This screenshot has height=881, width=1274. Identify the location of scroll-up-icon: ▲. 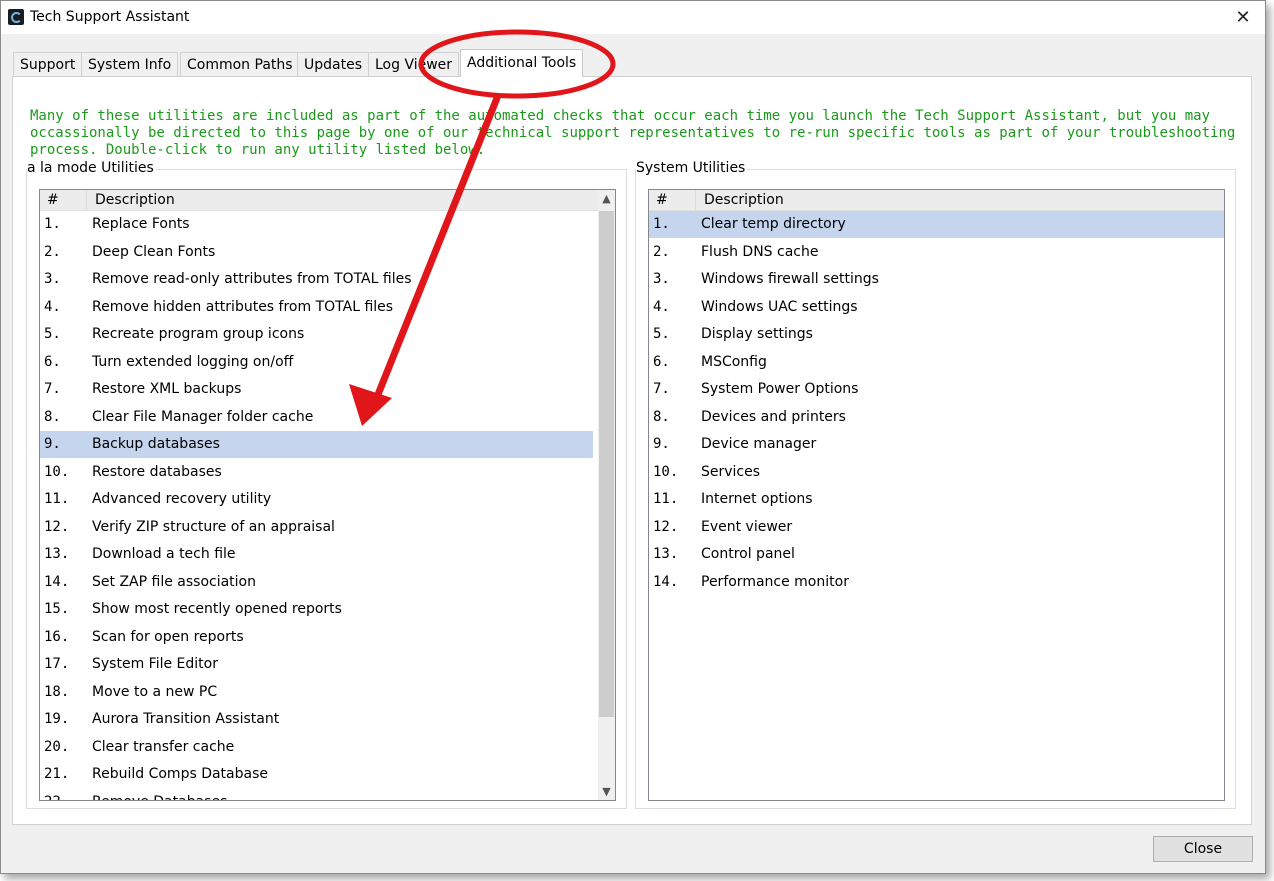
(606, 198).